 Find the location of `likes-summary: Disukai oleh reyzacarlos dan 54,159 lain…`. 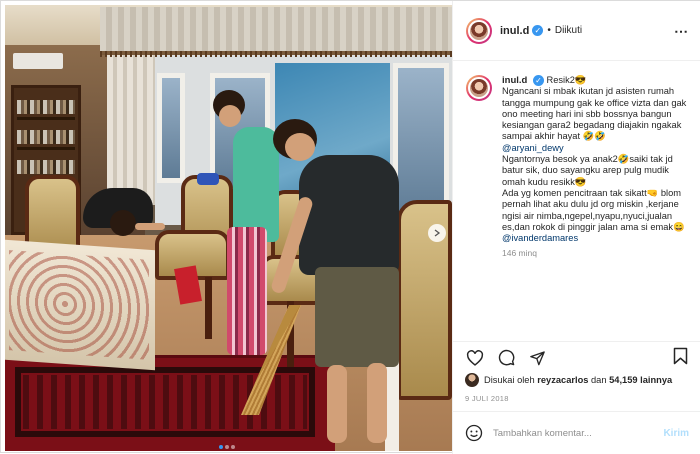

likes-summary: Disukai oleh reyzacarlos dan 54,159 lain… is located at coordinates (580, 380).